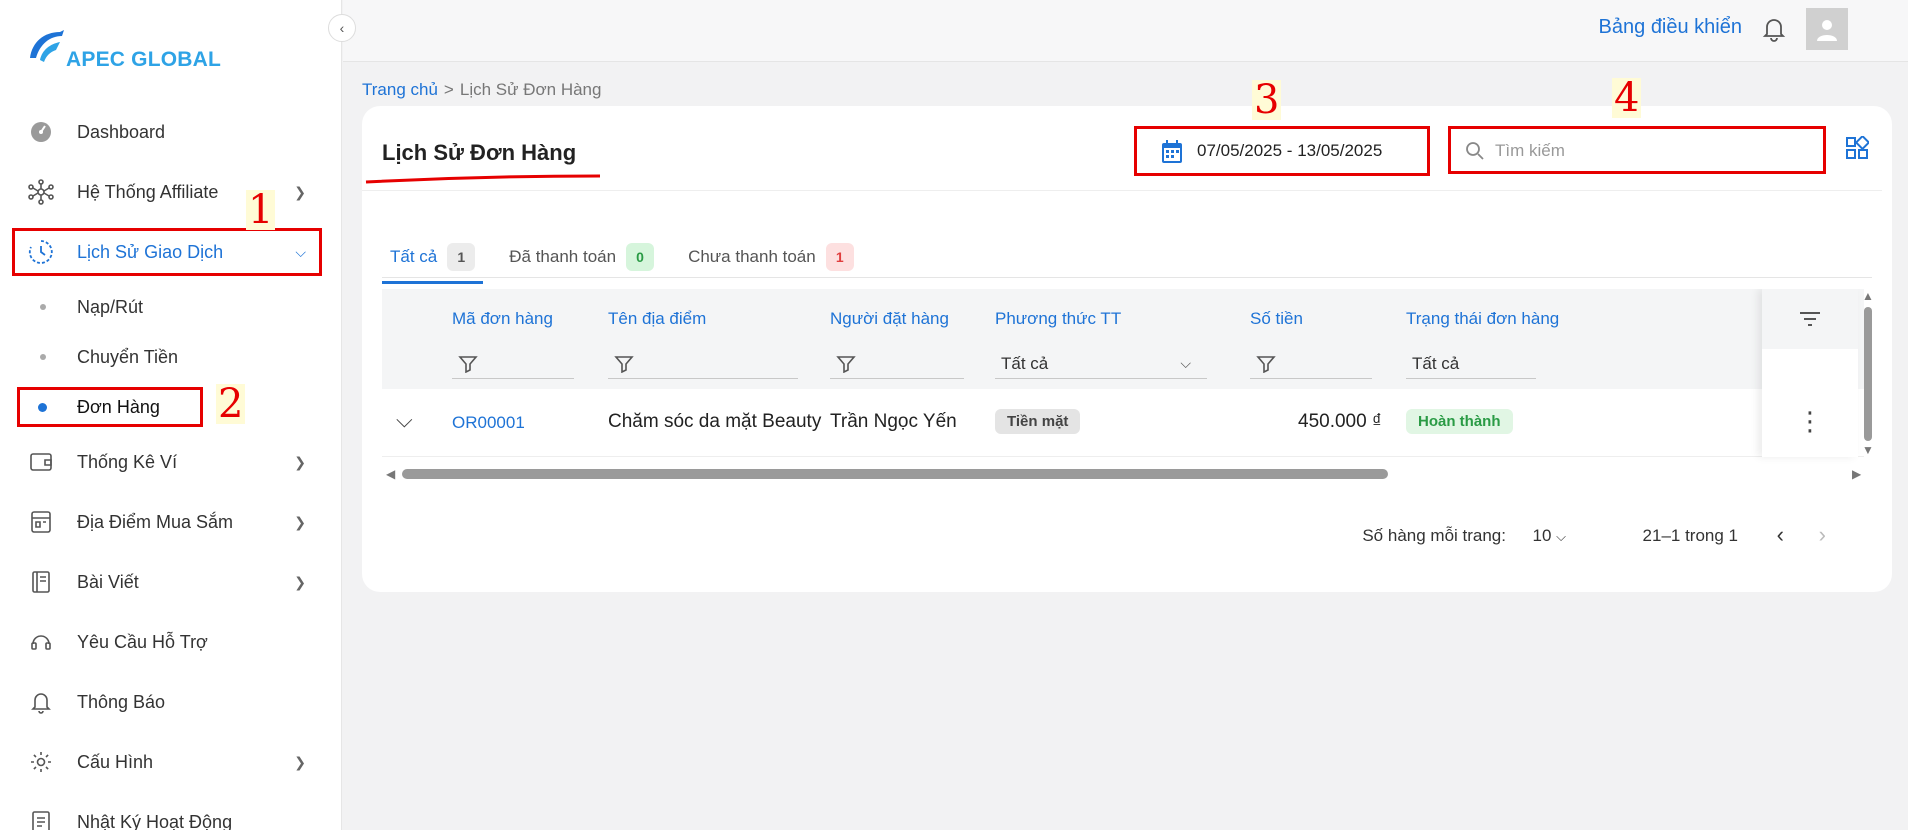 Image resolution: width=1908 pixels, height=830 pixels. What do you see at coordinates (479, 152) in the screenshot?
I see `page-title: Lịch Sử Đơn Hàng` at bounding box center [479, 152].